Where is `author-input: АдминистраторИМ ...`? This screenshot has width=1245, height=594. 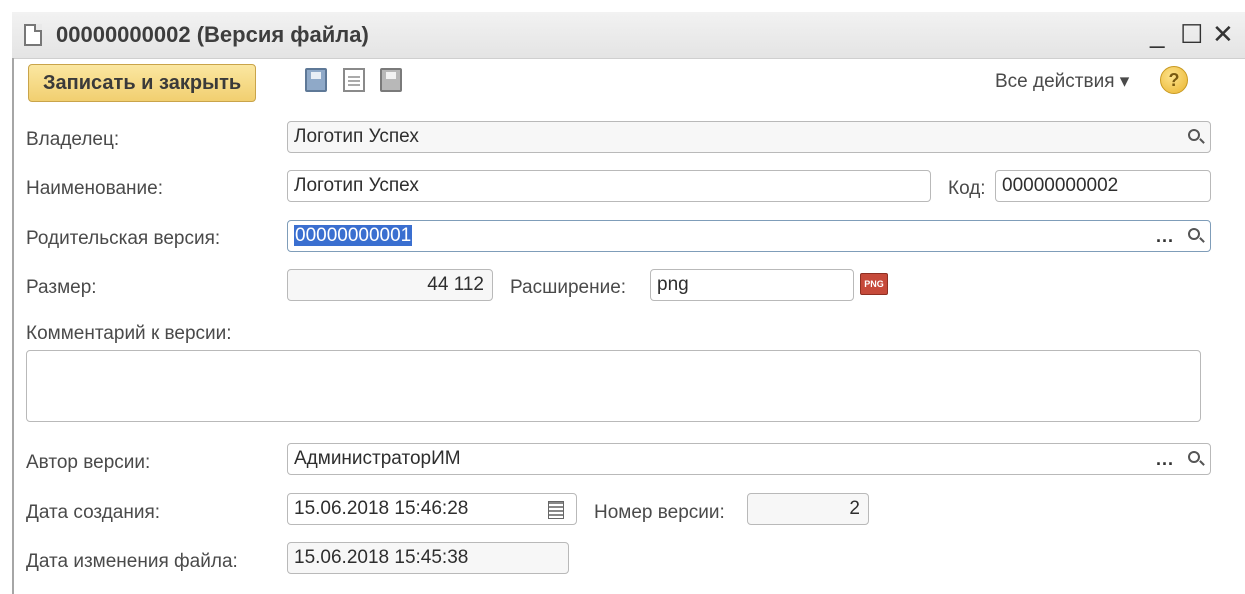
author-input: АдминистраторИМ ... is located at coordinates (749, 459).